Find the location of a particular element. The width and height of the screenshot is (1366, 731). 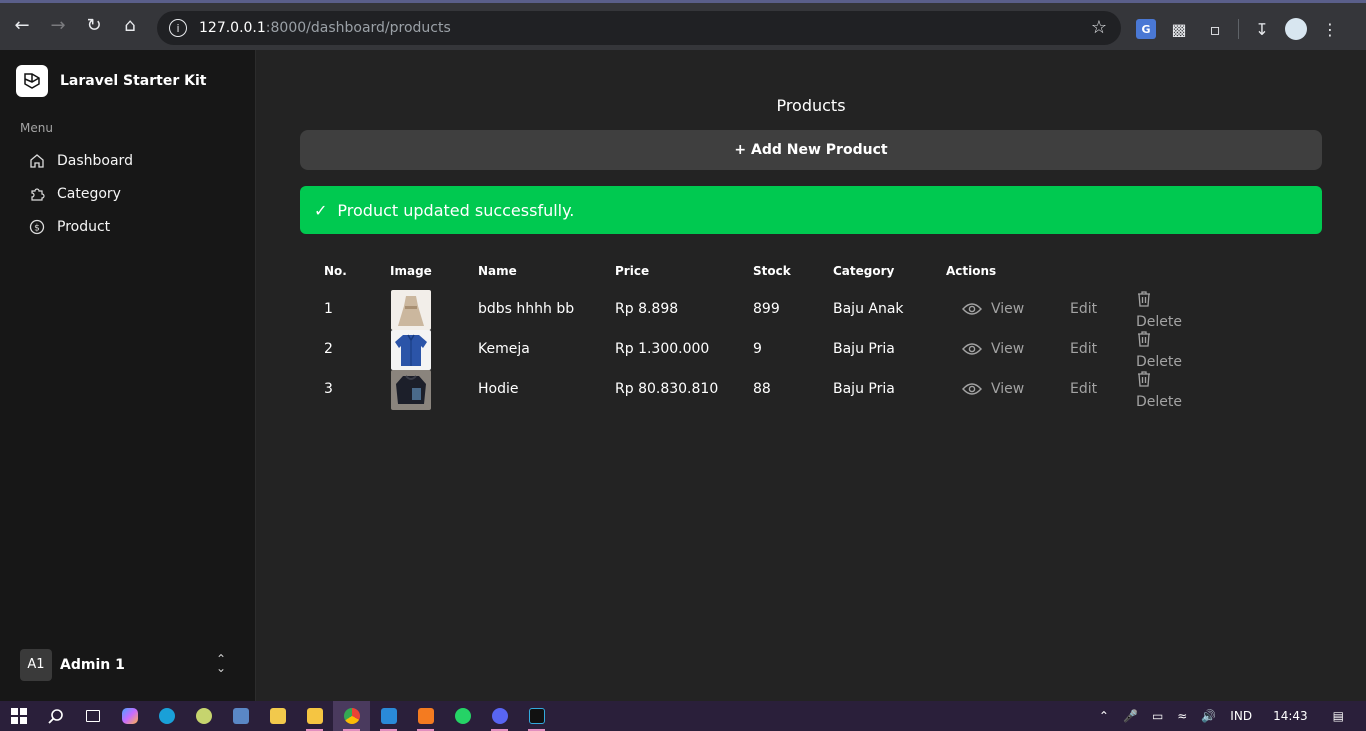

sidebar-item-category: Category is located at coordinates (130, 193).